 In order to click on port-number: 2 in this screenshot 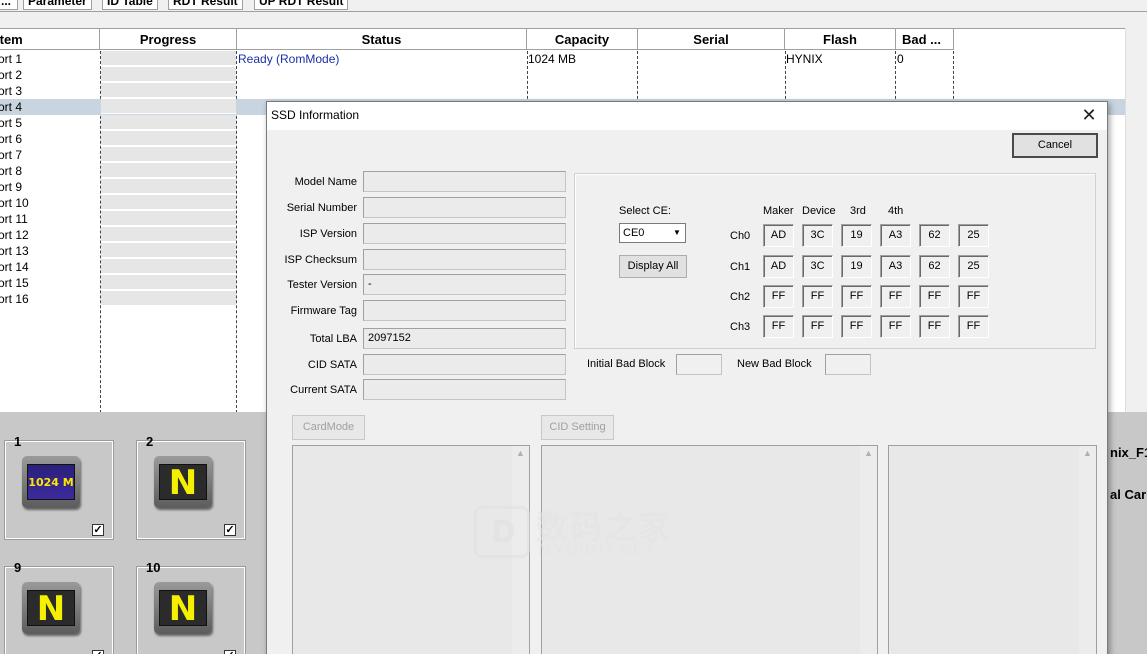, I will do `click(150, 441)`.